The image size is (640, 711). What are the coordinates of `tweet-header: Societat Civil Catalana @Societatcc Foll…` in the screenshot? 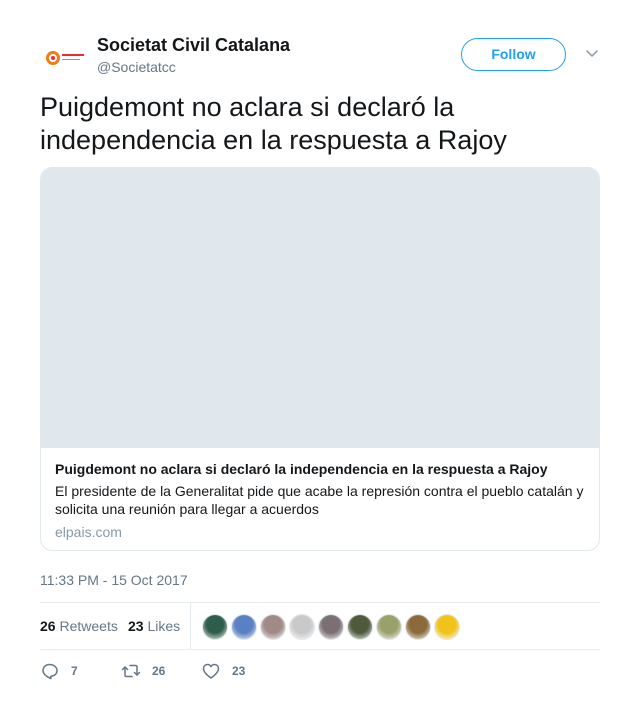 It's located at (320, 59).